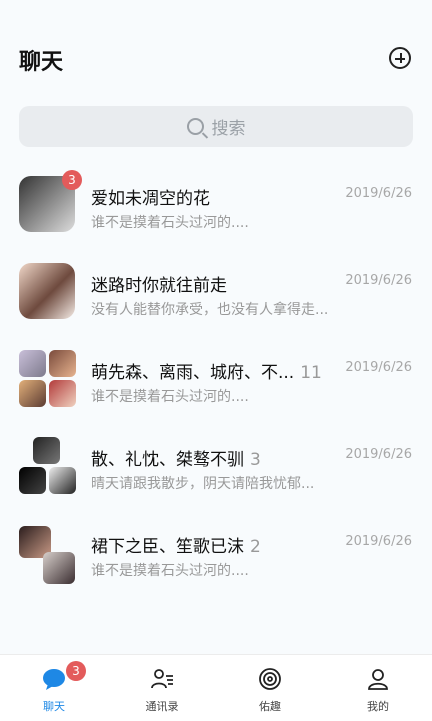  What do you see at coordinates (41, 62) in the screenshot?
I see `page-title: 聊天` at bounding box center [41, 62].